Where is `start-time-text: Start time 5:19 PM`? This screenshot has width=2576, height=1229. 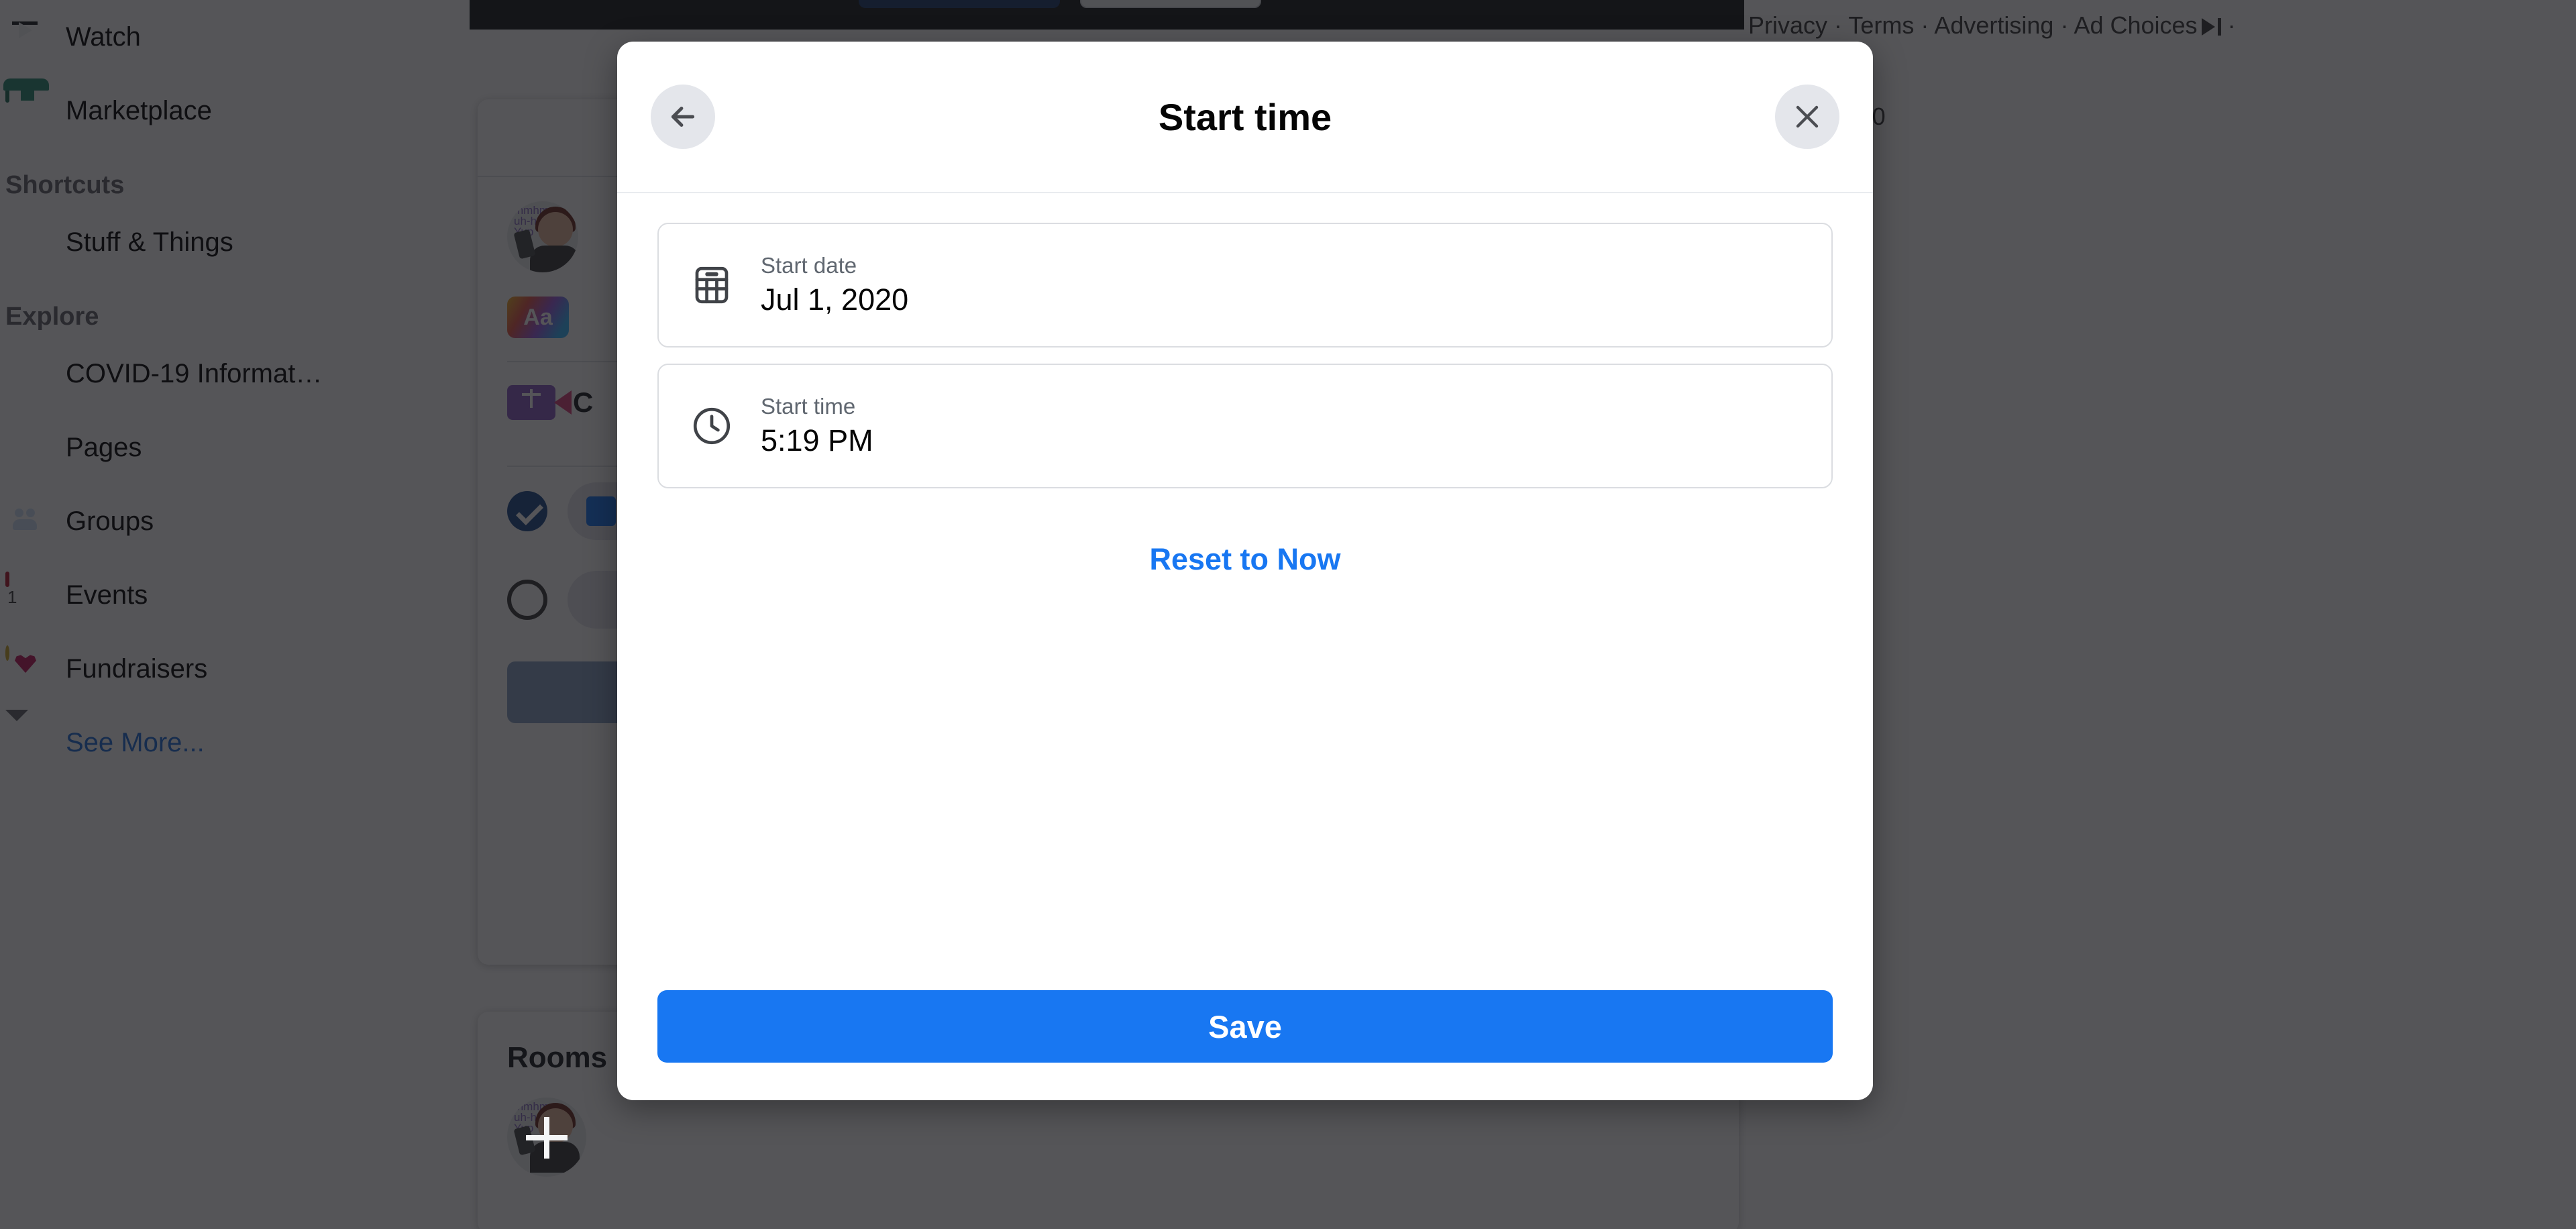 start-time-text: Start time 5:19 PM is located at coordinates (817, 426).